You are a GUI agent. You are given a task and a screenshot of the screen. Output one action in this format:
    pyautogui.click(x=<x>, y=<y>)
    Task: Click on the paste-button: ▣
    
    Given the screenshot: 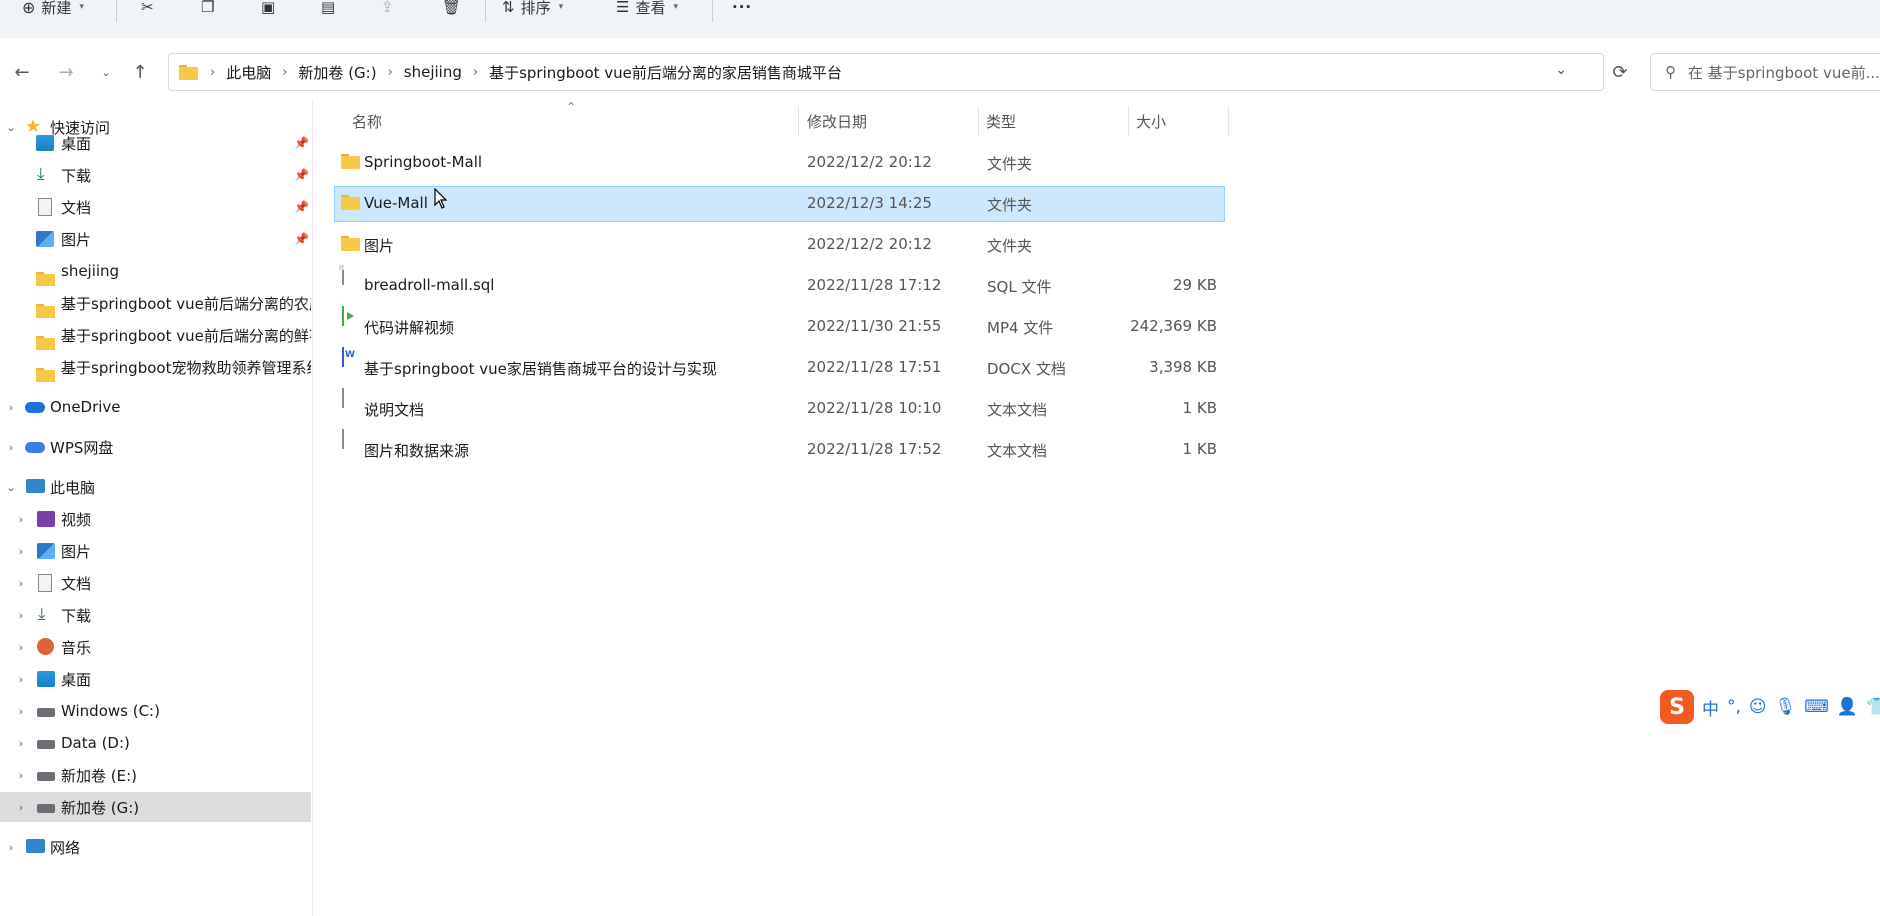 What is the action you would take?
    pyautogui.click(x=268, y=9)
    